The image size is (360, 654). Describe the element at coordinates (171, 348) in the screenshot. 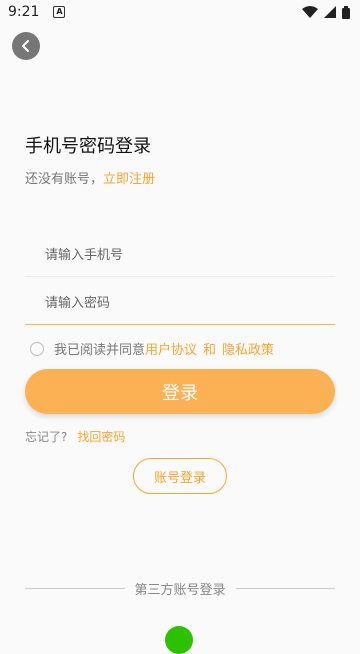

I see `user-agreement-link: 用户协议` at that location.